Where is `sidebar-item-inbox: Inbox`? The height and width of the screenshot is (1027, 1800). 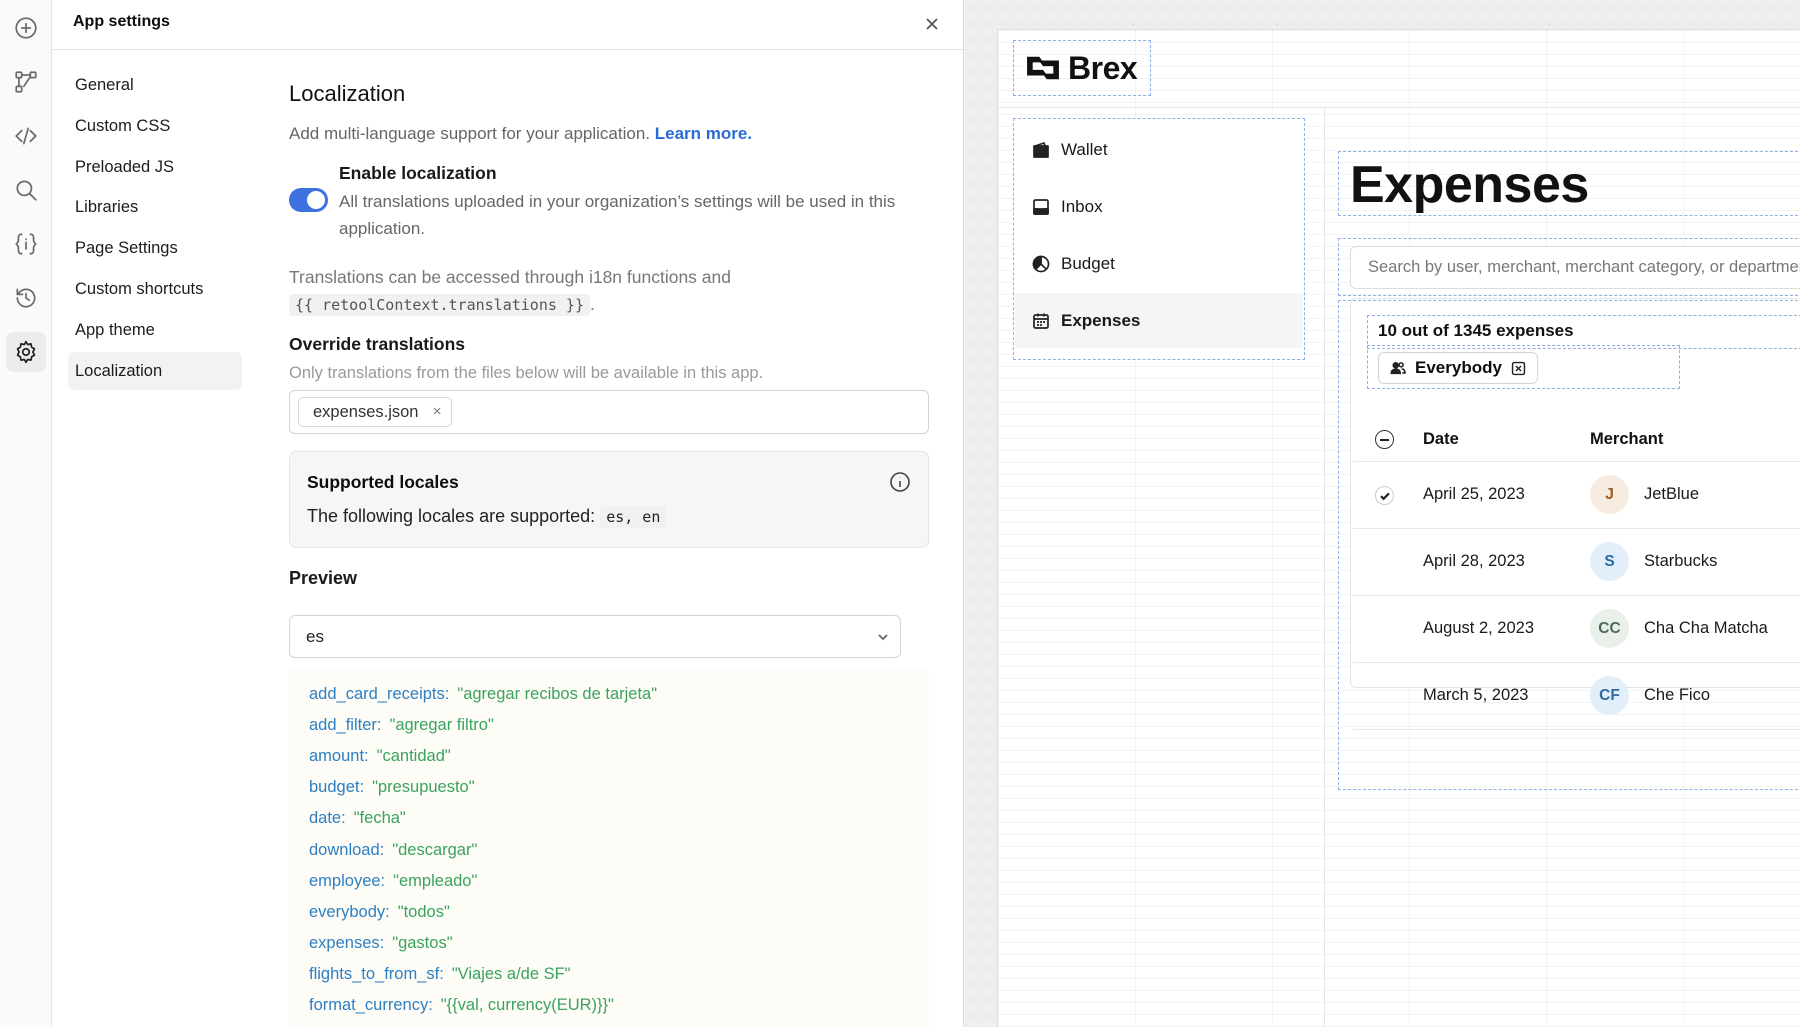
sidebar-item-inbox: Inbox is located at coordinates (1159, 206).